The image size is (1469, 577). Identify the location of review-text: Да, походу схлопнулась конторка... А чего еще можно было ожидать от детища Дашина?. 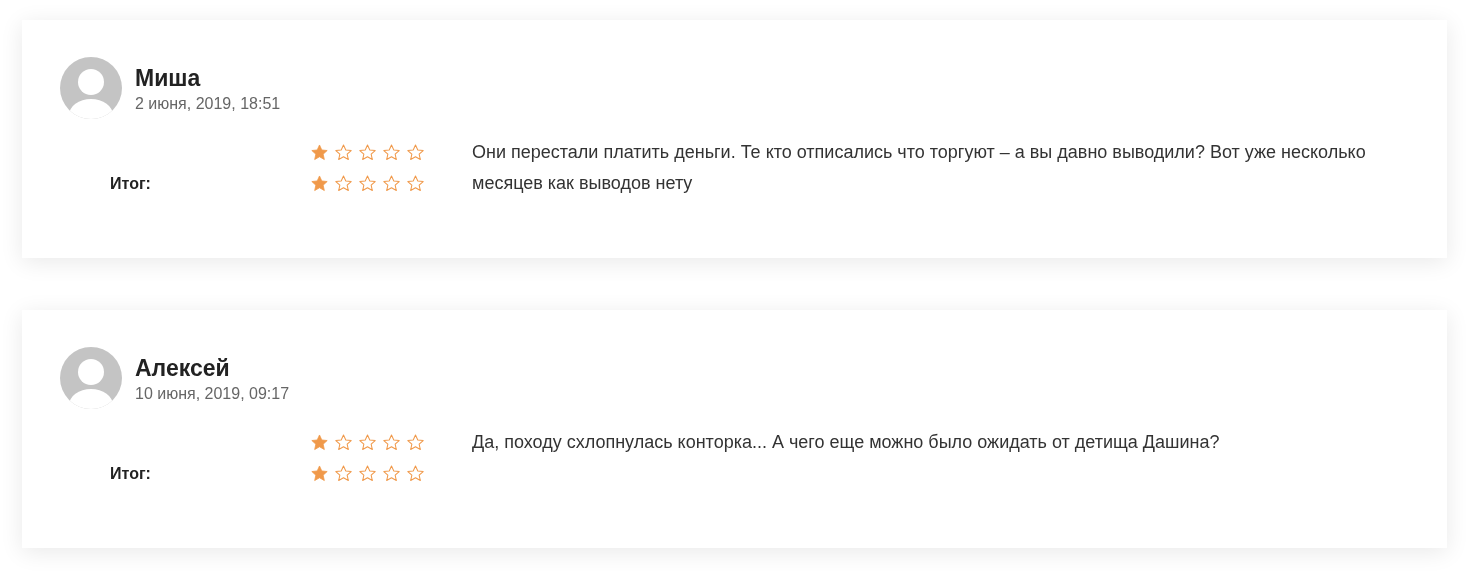
(846, 442).